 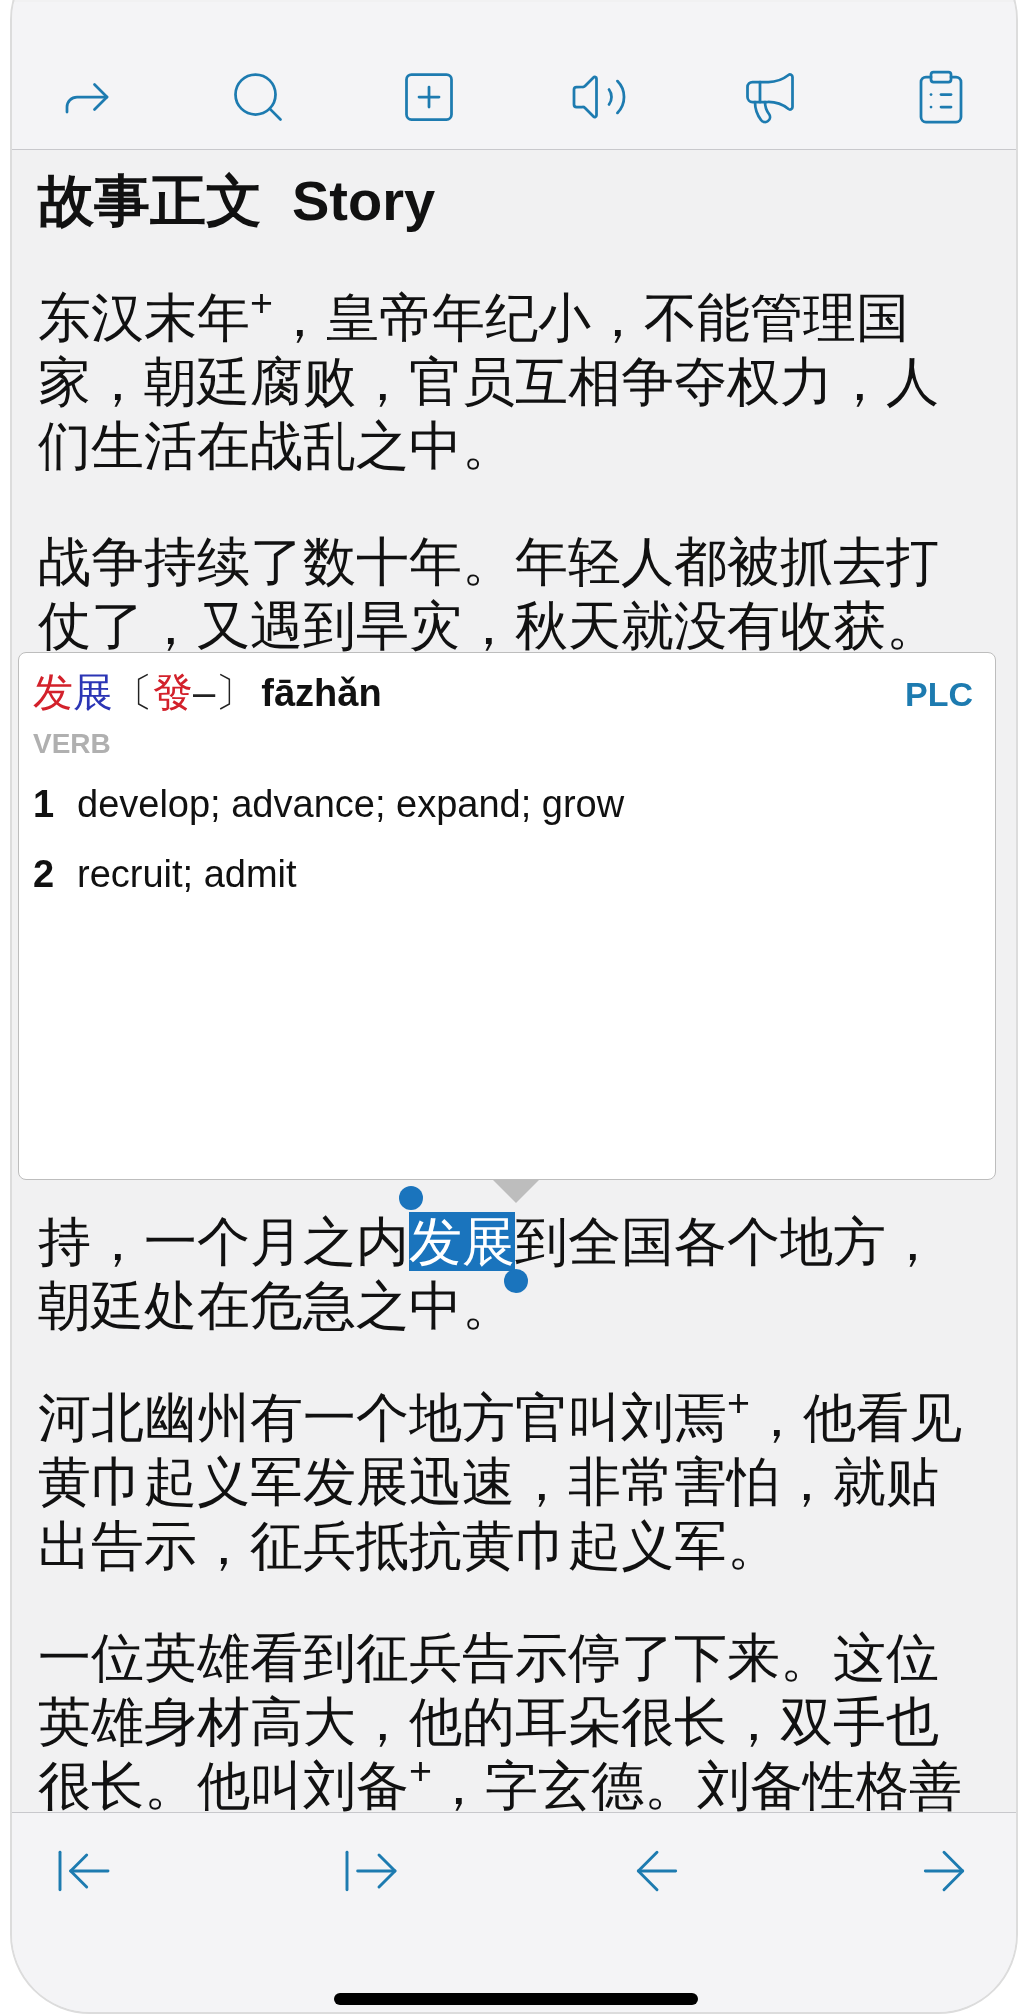 What do you see at coordinates (187, 874) in the screenshot?
I see `definition-text: recruit; admit` at bounding box center [187, 874].